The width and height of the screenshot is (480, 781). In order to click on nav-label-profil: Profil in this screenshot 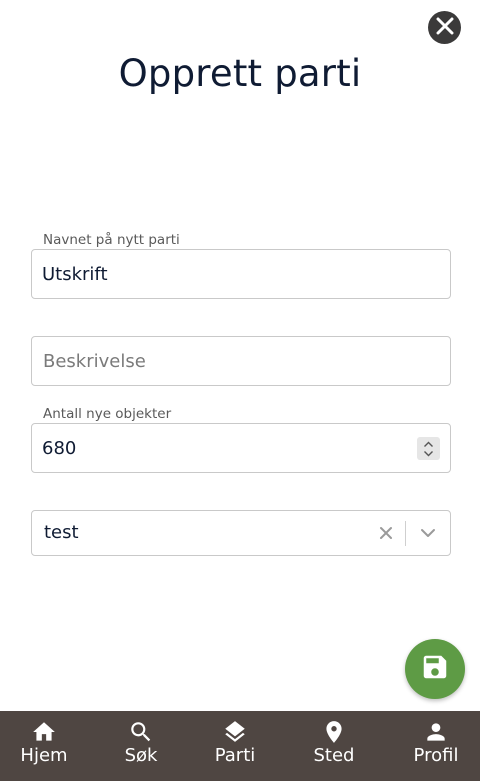, I will do `click(436, 755)`.